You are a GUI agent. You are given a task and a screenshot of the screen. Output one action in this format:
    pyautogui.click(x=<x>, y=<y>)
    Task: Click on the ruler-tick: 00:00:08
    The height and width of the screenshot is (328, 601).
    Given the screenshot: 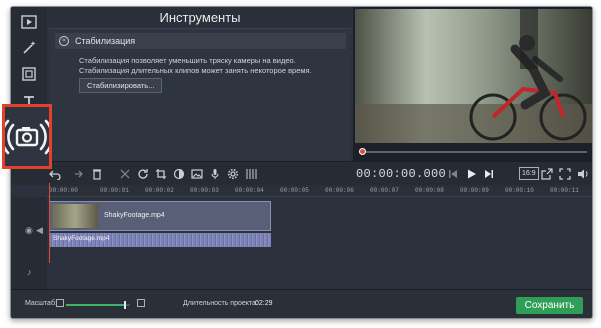 What is the action you would take?
    pyautogui.click(x=429, y=190)
    